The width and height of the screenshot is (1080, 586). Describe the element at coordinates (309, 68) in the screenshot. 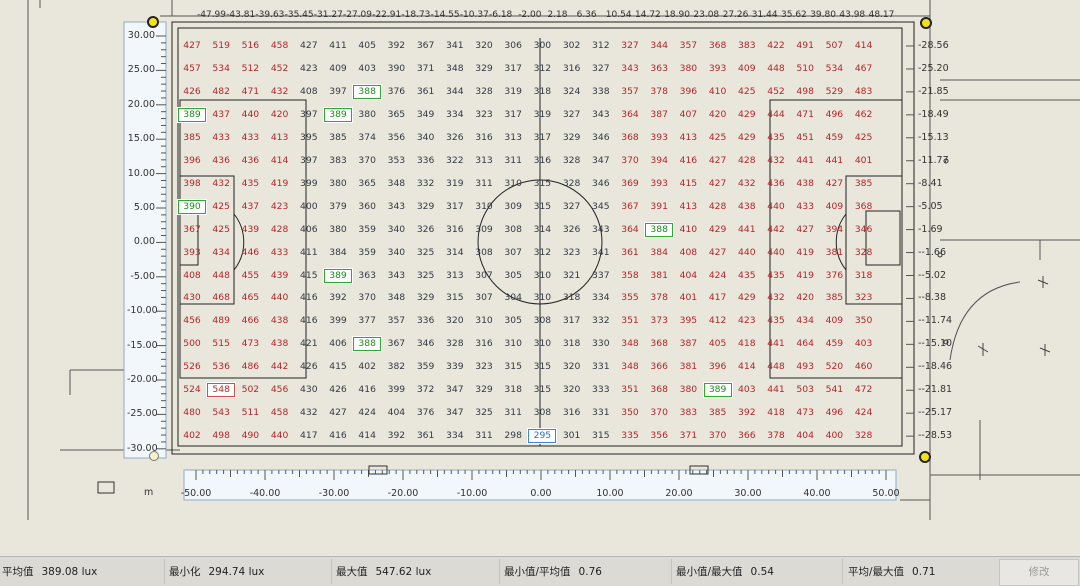

I see `grid-cell: 423` at that location.